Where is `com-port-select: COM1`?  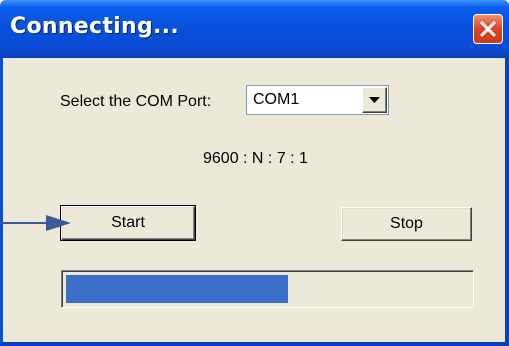
com-port-select: COM1 is located at coordinates (317, 100).